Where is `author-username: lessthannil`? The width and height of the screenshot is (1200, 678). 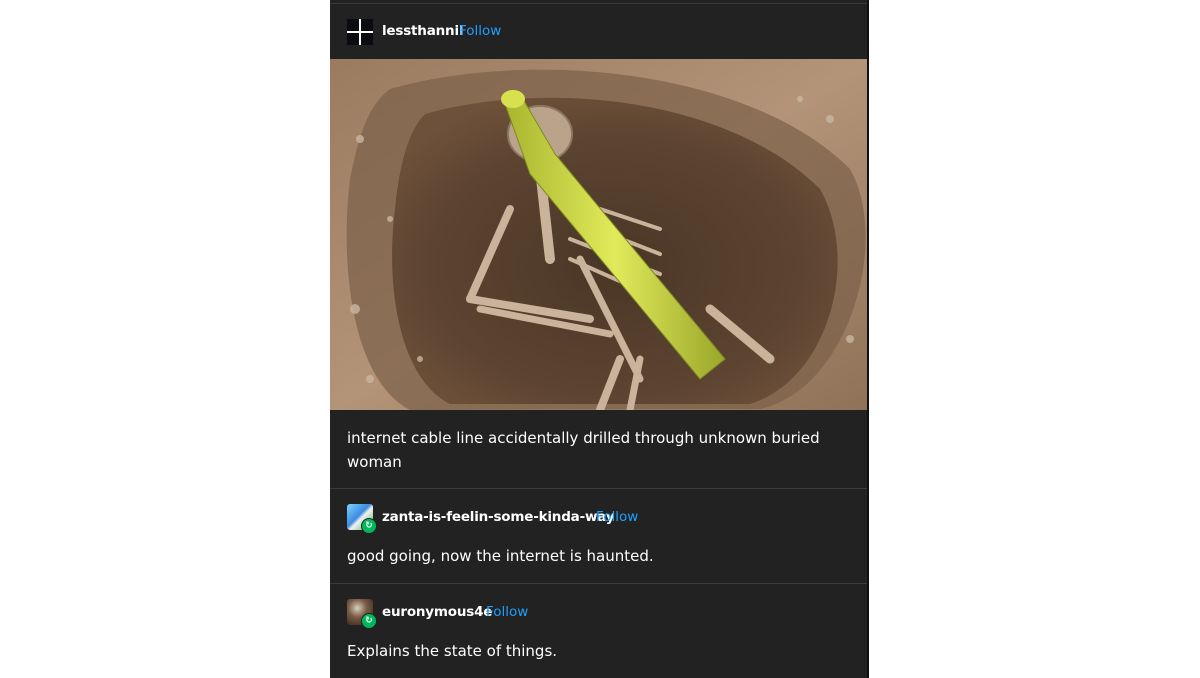 author-username: lessthannil is located at coordinates (423, 31).